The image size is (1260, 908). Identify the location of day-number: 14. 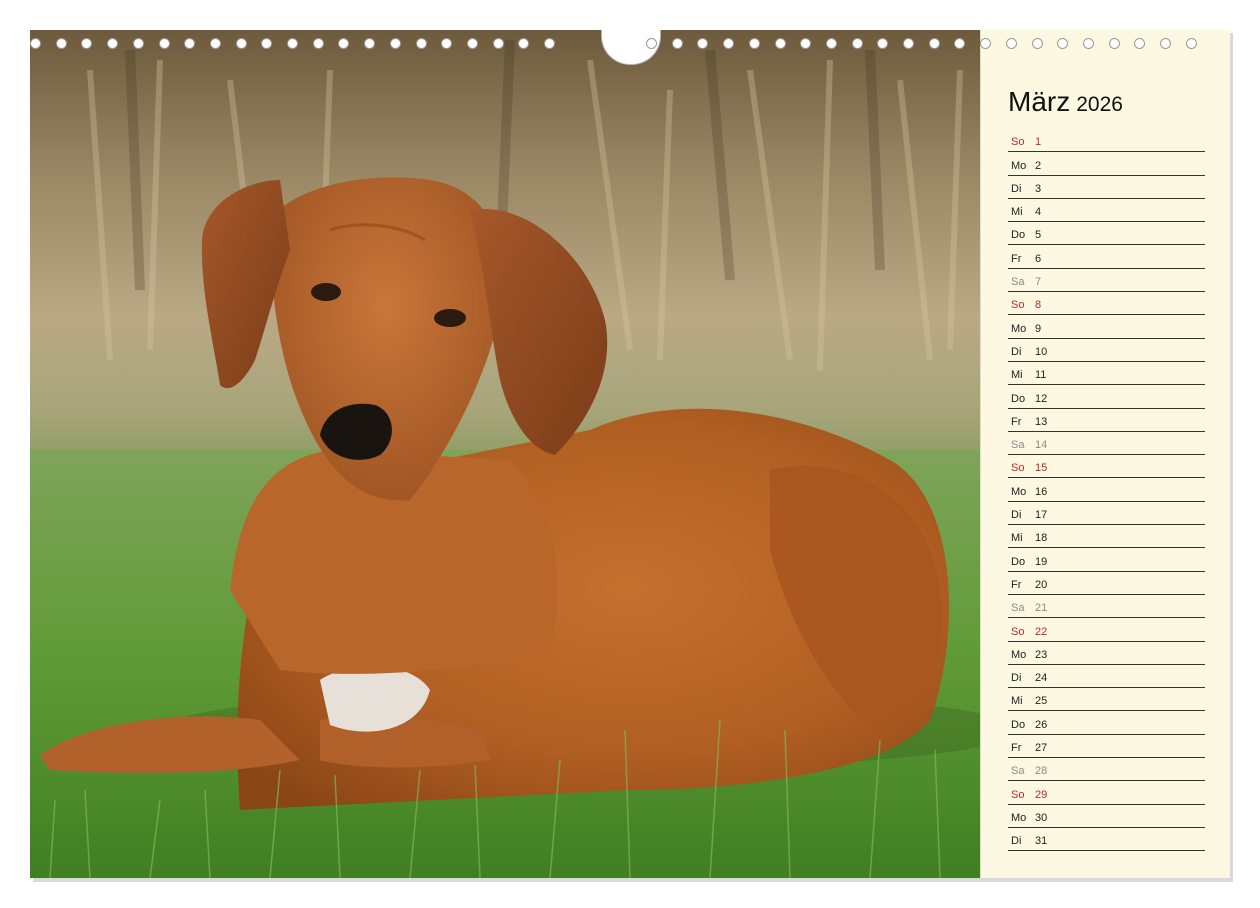
(1041, 445).